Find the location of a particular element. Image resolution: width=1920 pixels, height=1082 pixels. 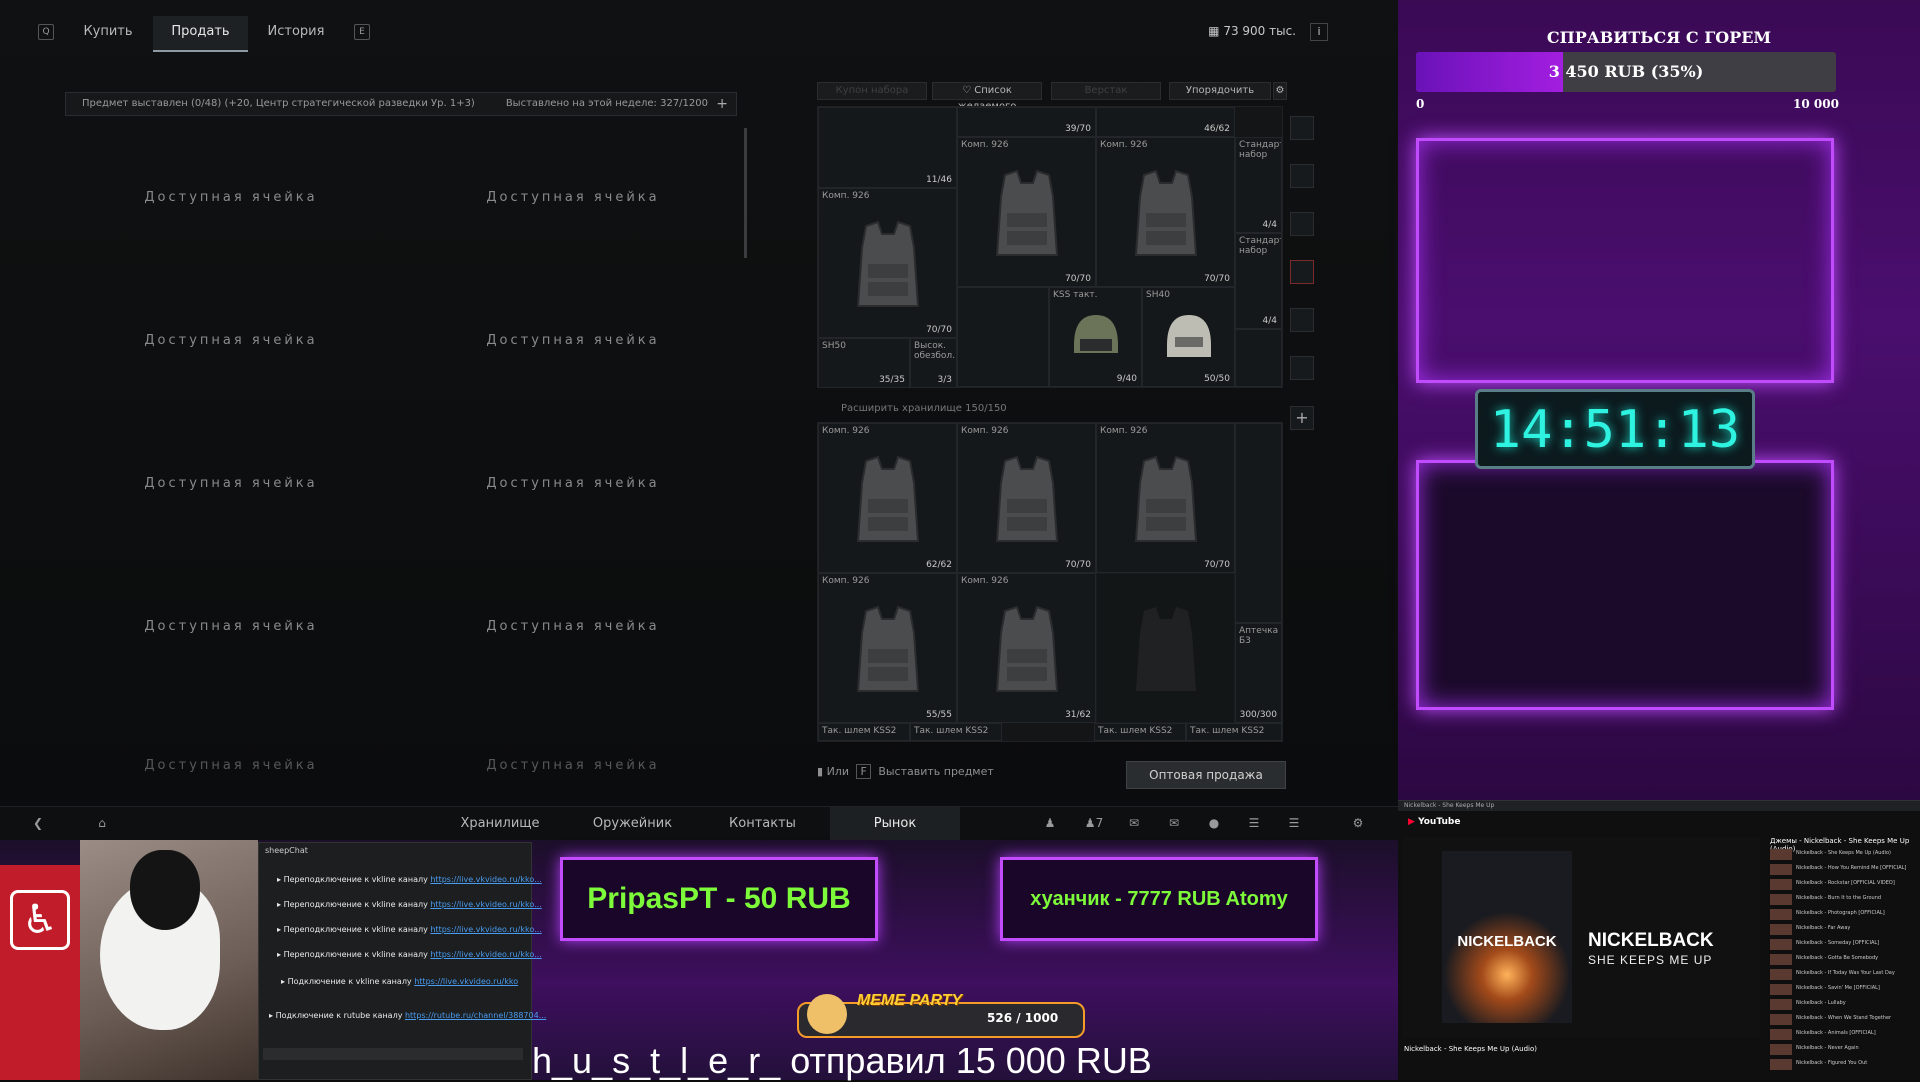

tasks-icon: ☰ is located at coordinates (1254, 824).